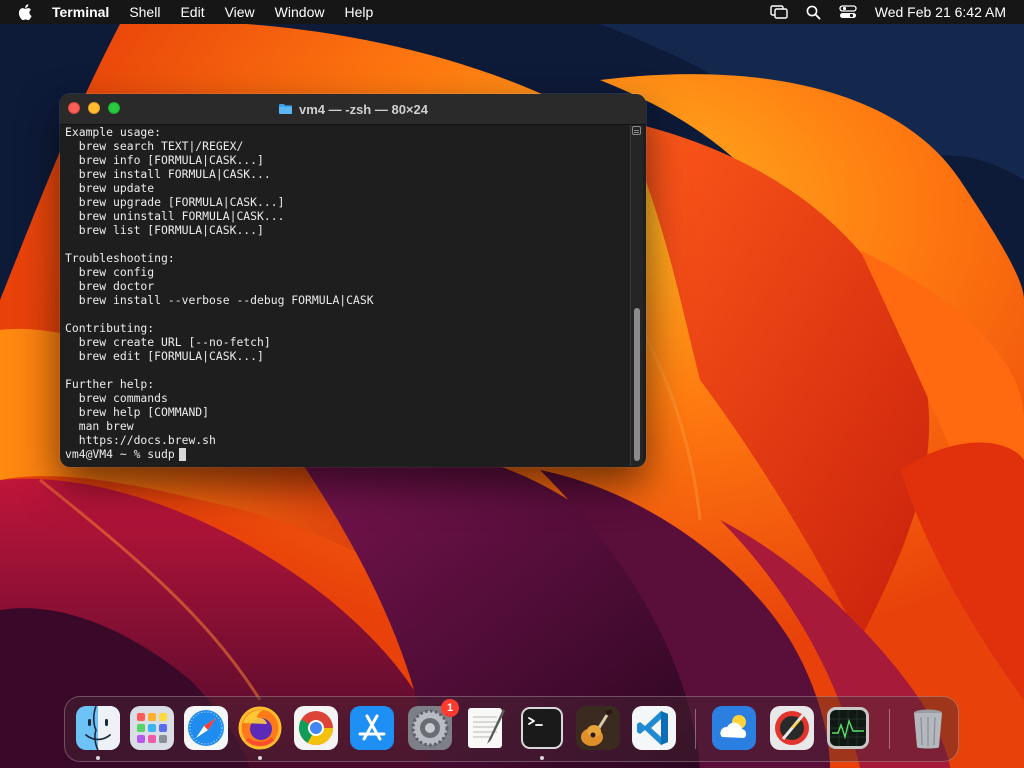  I want to click on garageband-icon, so click(598, 728).